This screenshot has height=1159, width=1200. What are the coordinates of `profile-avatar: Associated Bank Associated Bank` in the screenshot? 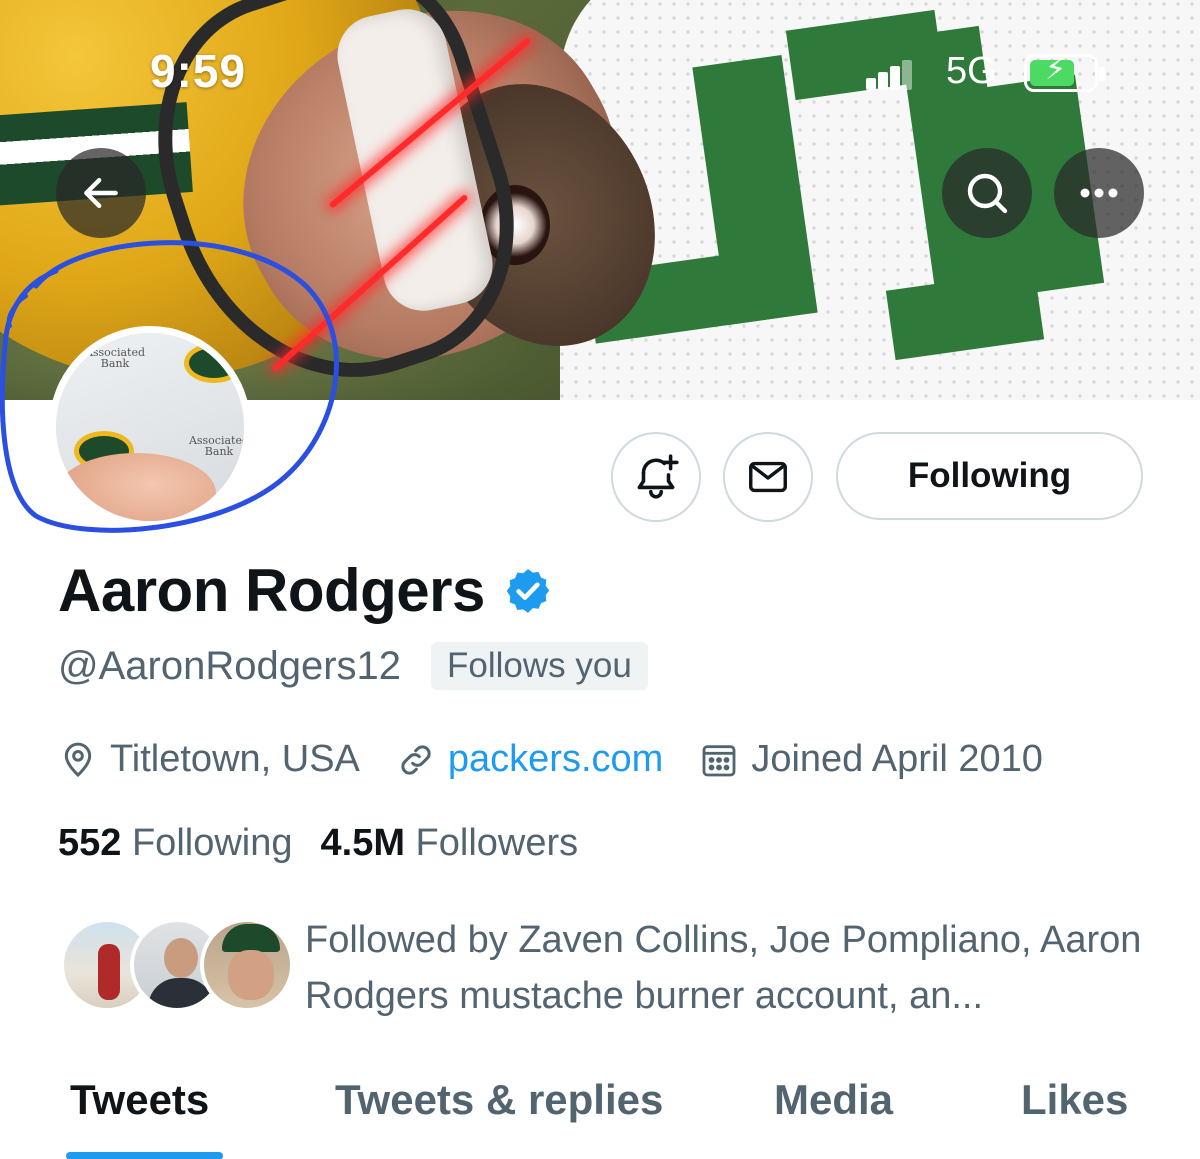 It's located at (150, 427).